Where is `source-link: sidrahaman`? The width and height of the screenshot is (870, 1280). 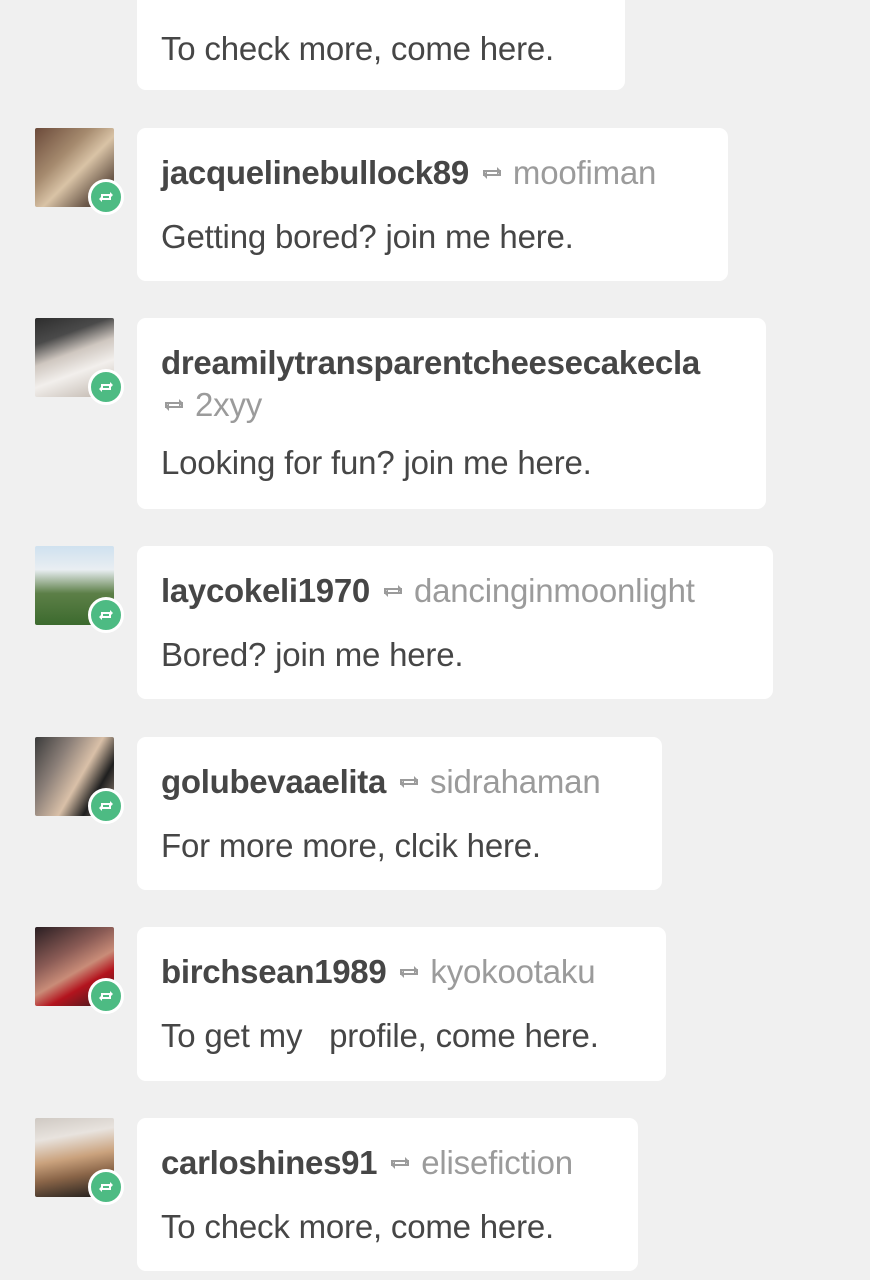 source-link: sidrahaman is located at coordinates (515, 782).